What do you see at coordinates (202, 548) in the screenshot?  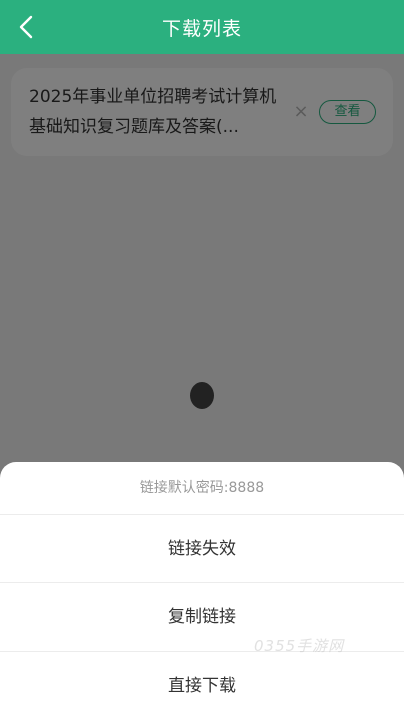 I see `link-invalid-option: 链接失效` at bounding box center [202, 548].